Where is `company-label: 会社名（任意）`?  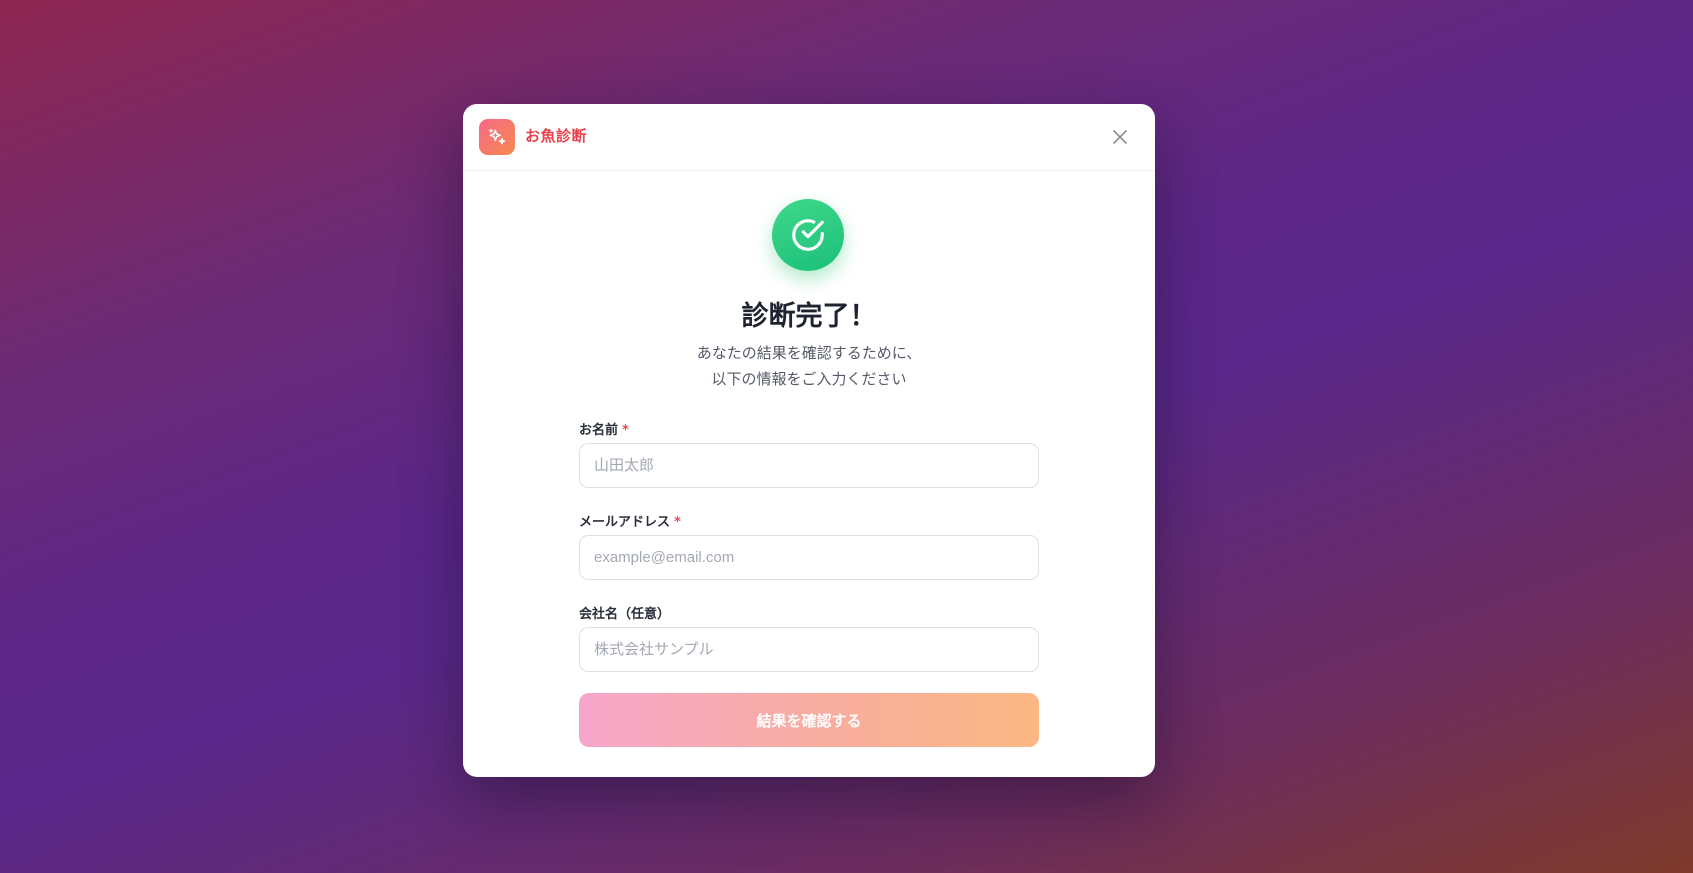 company-label: 会社名（任意） is located at coordinates (624, 612).